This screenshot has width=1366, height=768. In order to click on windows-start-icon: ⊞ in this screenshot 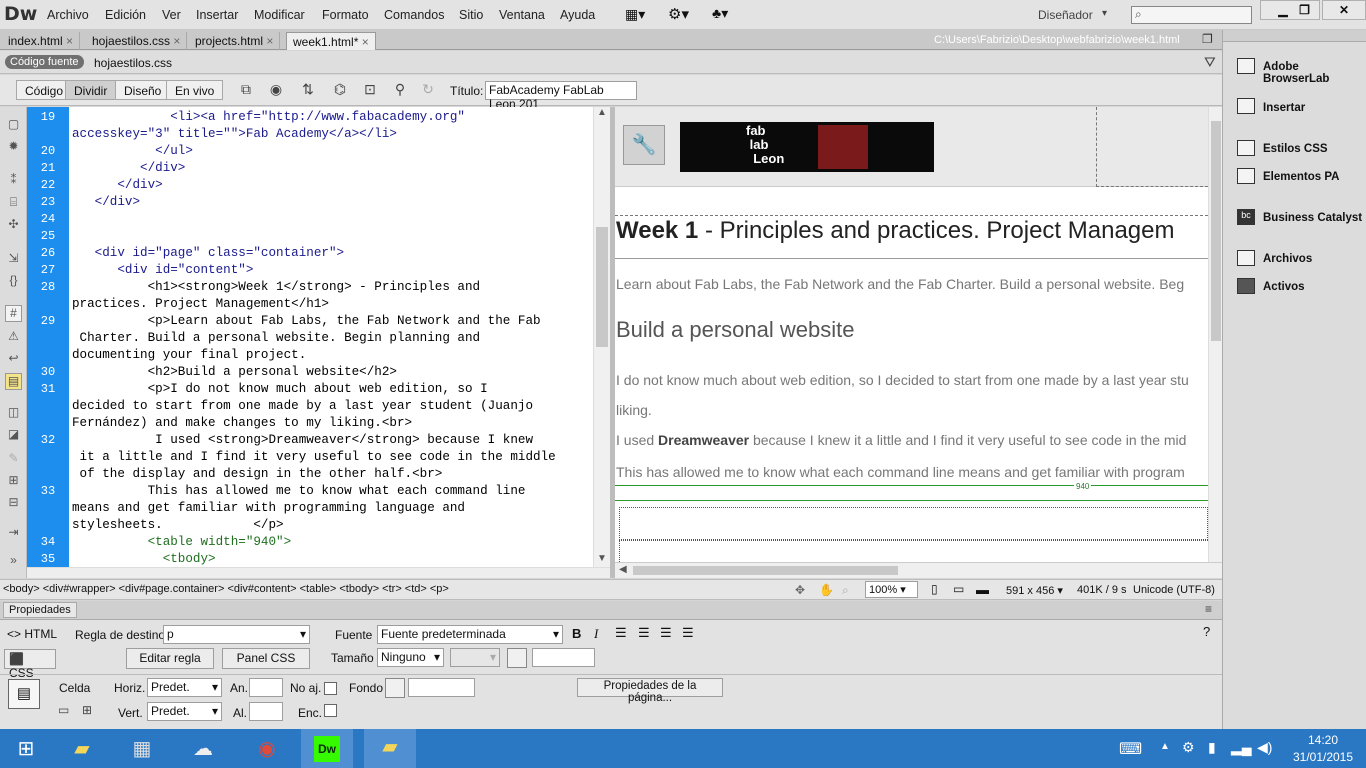, I will do `click(26, 749)`.